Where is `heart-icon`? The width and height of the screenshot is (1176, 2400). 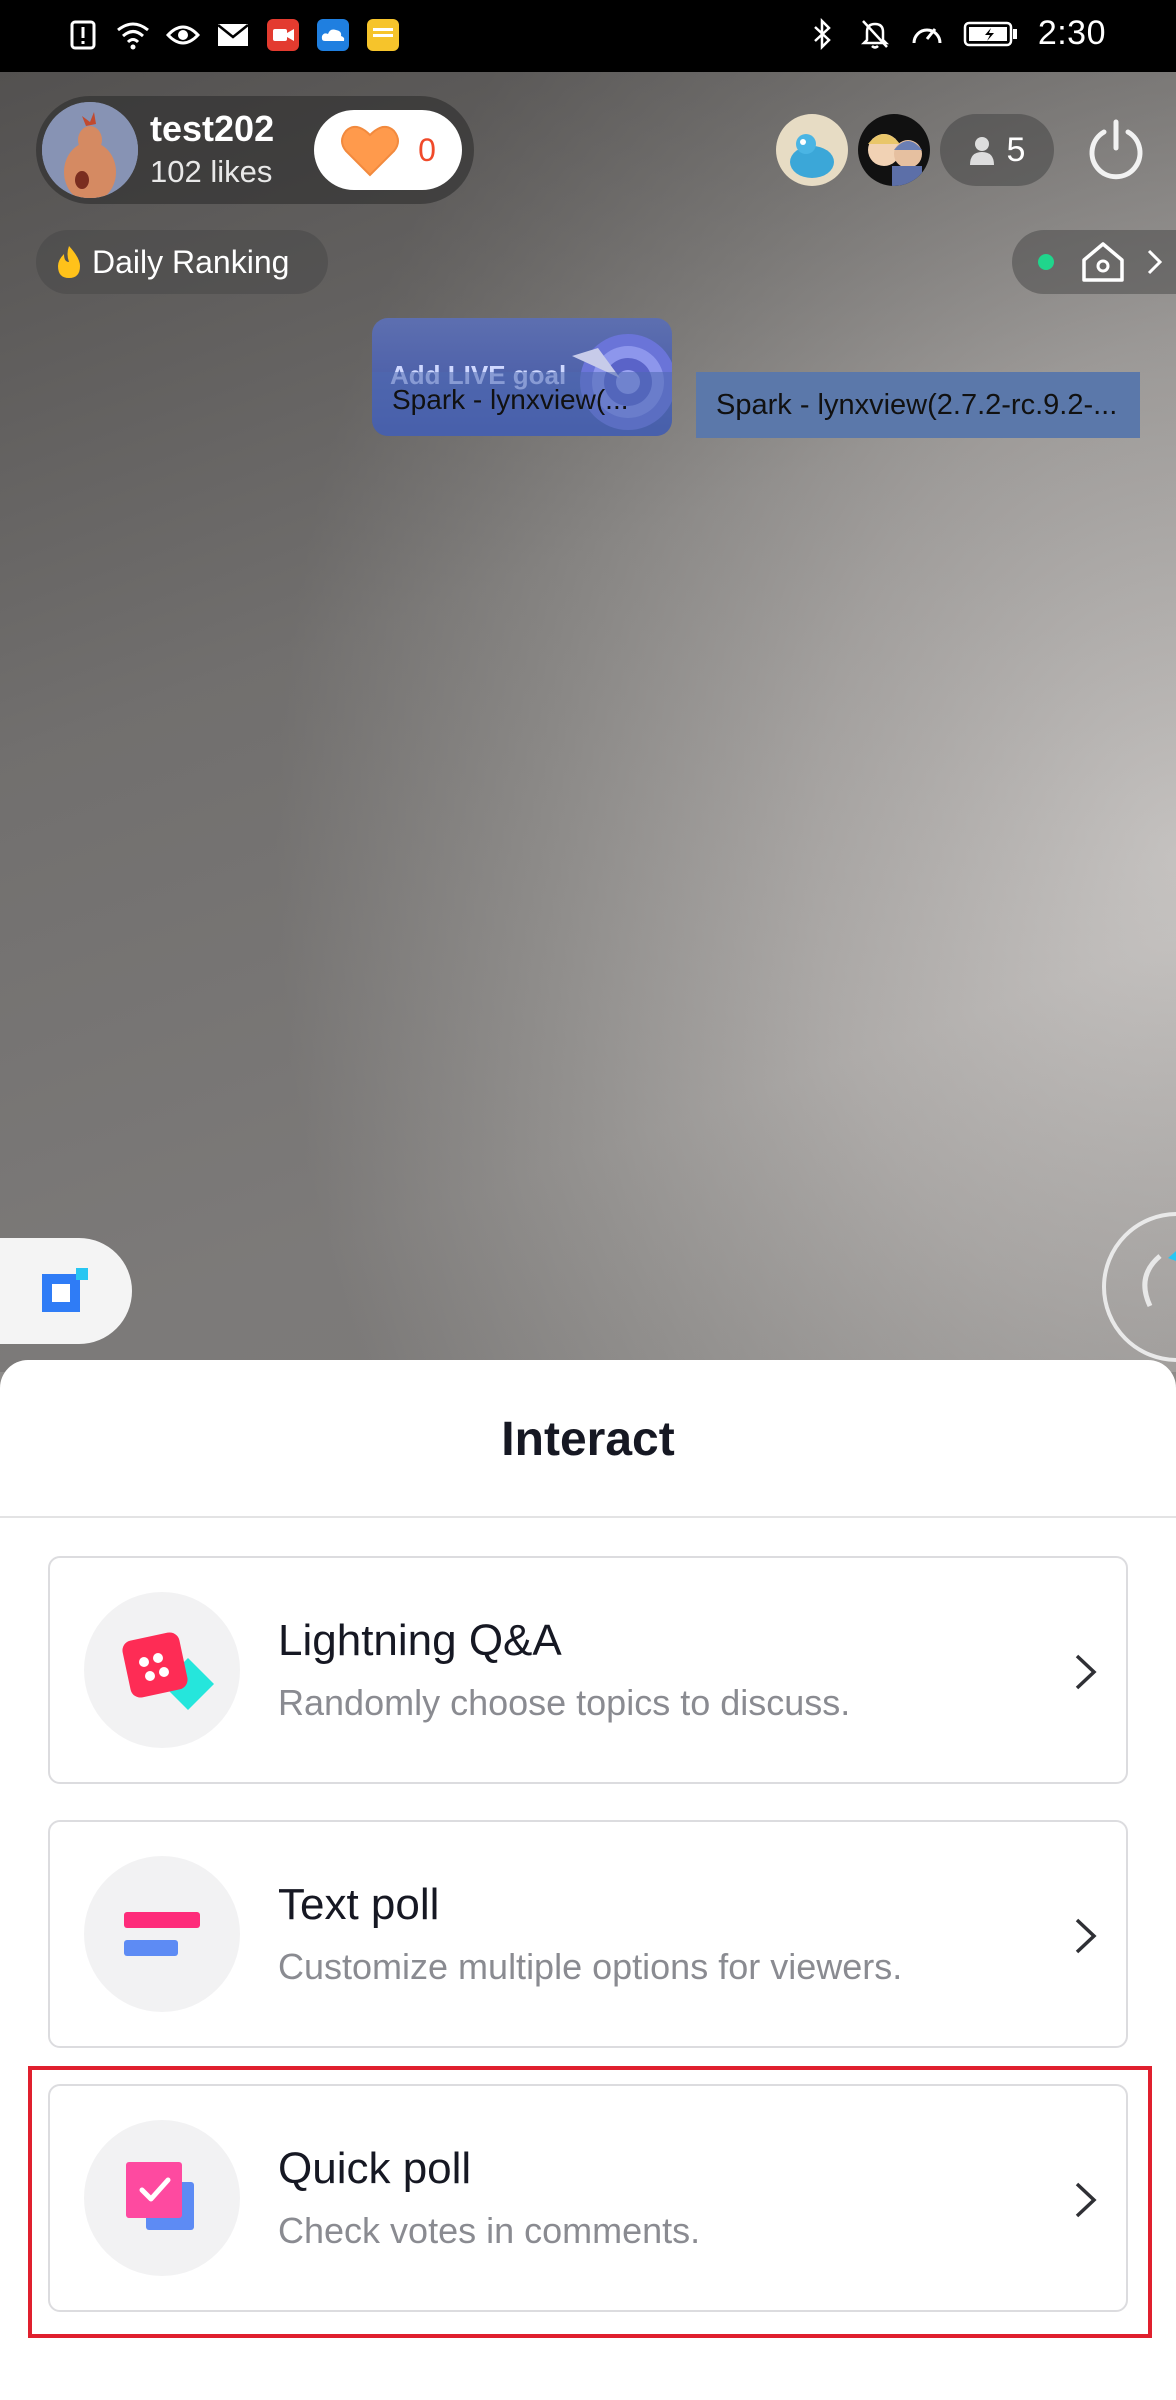 heart-icon is located at coordinates (370, 151).